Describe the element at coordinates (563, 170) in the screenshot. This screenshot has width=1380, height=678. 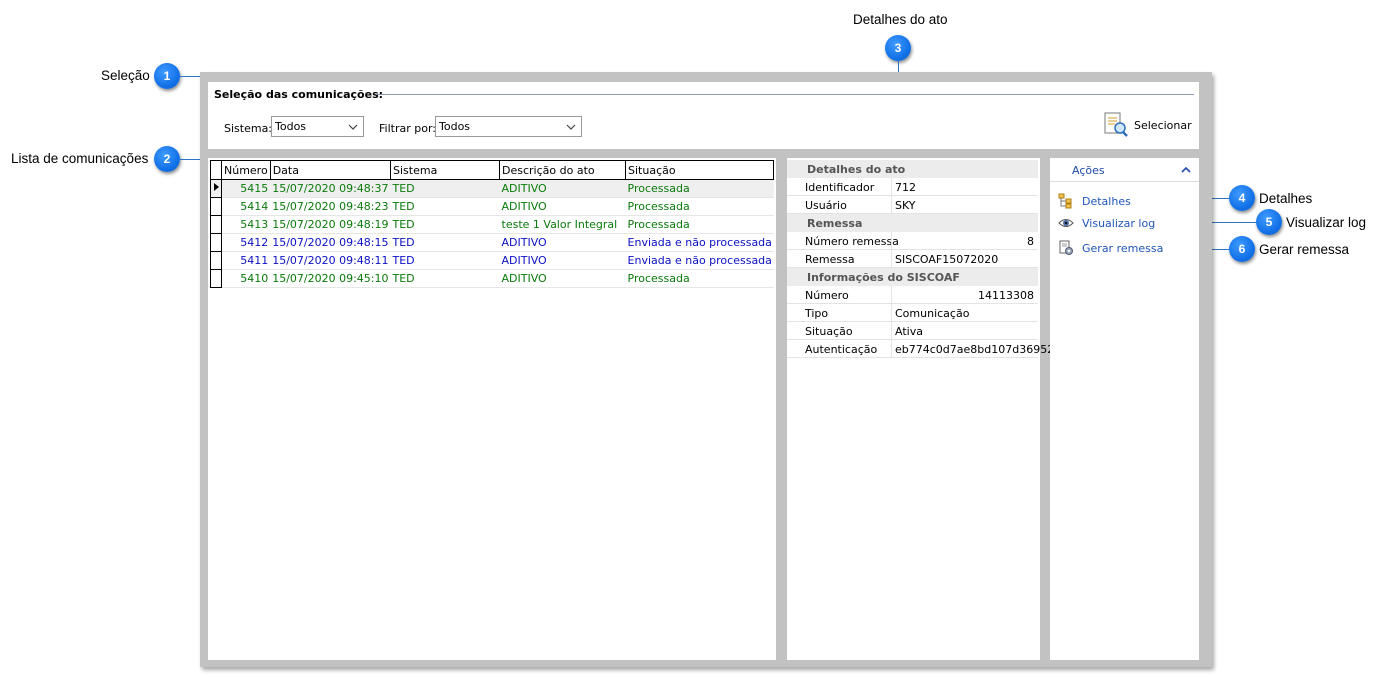
I see `column-descricao: Descrição do ato` at that location.